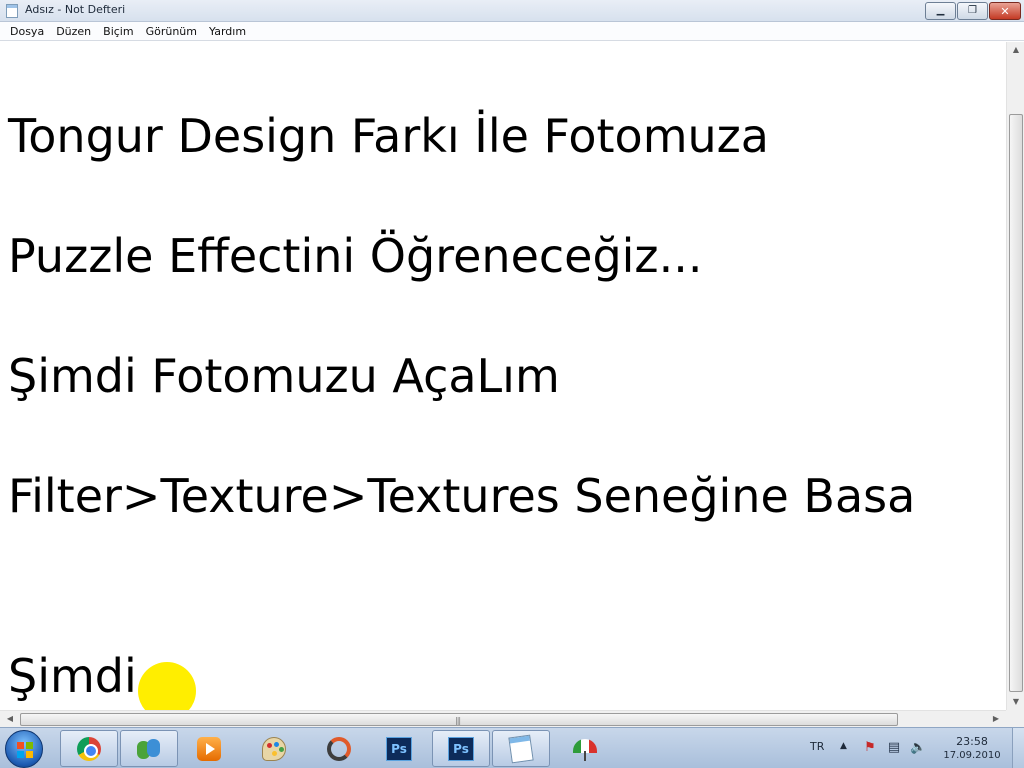 Image resolution: width=1024 pixels, height=768 pixels. I want to click on maximize-button: ❐, so click(972, 11).